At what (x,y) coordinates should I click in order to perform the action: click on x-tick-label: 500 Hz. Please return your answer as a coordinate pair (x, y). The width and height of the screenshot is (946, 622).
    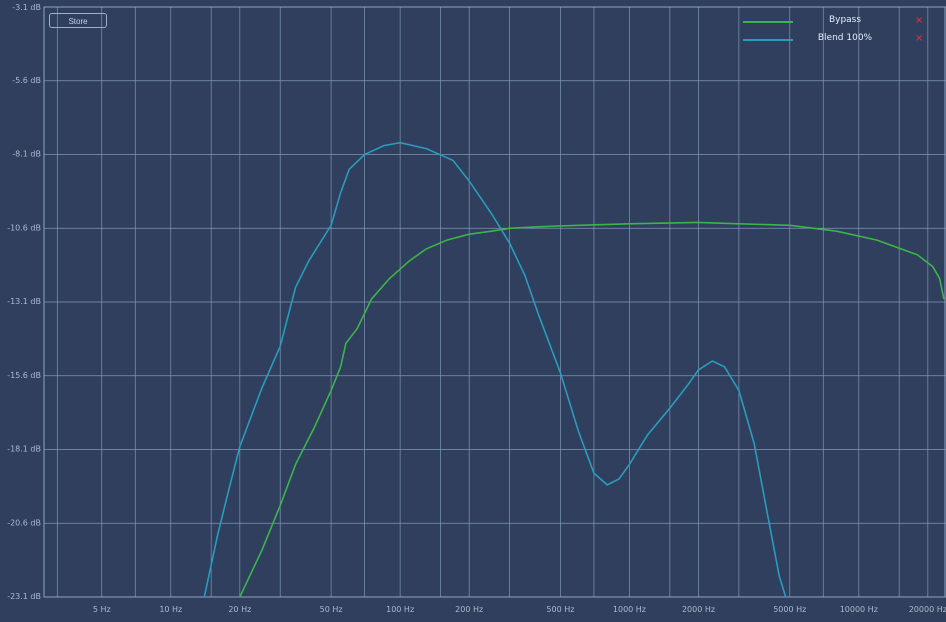
    Looking at the image, I should click on (560, 609).